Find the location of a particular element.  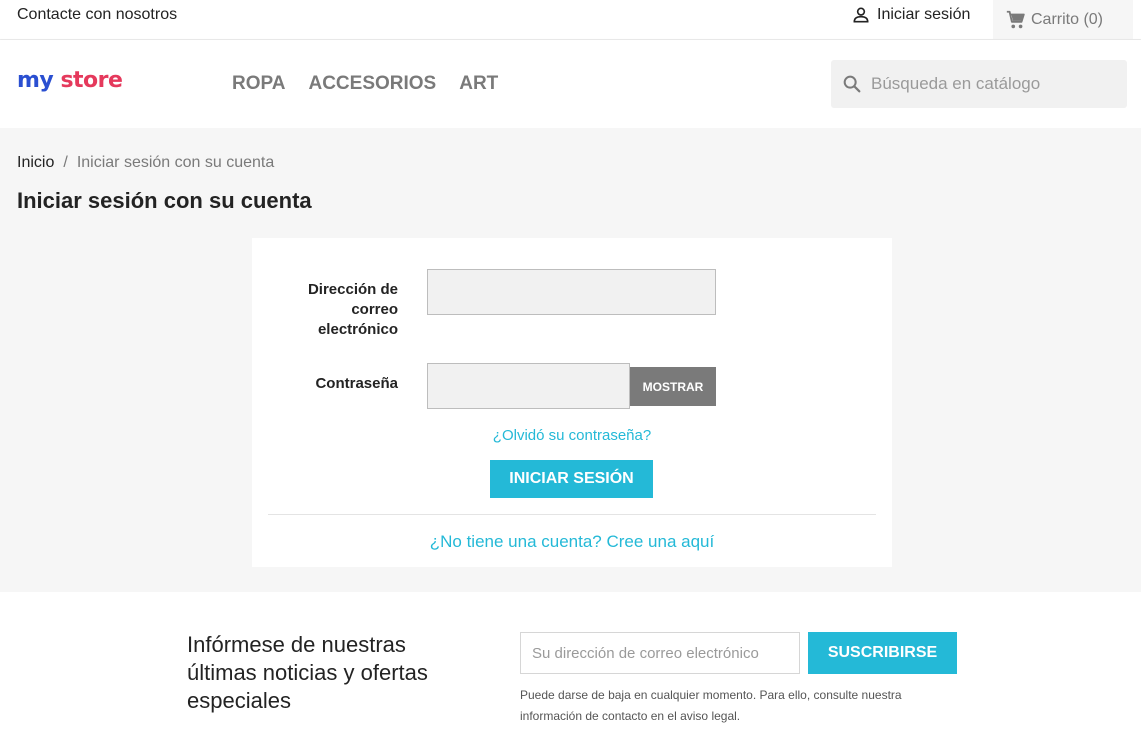

forgot-password-link: ¿Olvidó su contraseña? is located at coordinates (572, 435).